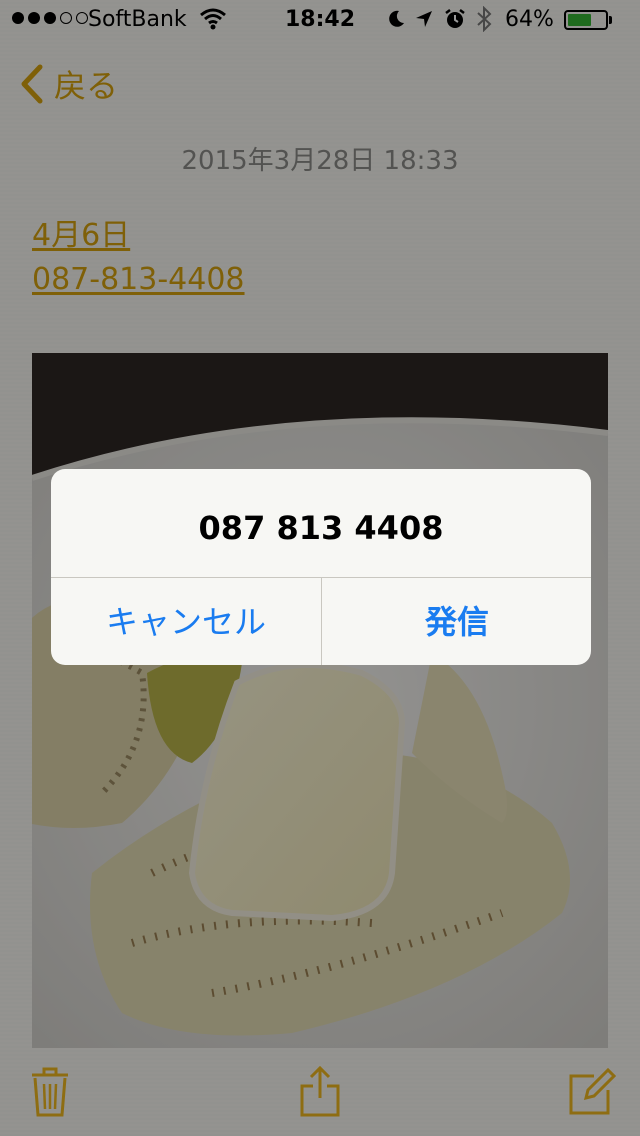 This screenshot has width=640, height=1136. I want to click on call-alert-dialog: 087 813 4408 キャンセル 発信, so click(321, 567).